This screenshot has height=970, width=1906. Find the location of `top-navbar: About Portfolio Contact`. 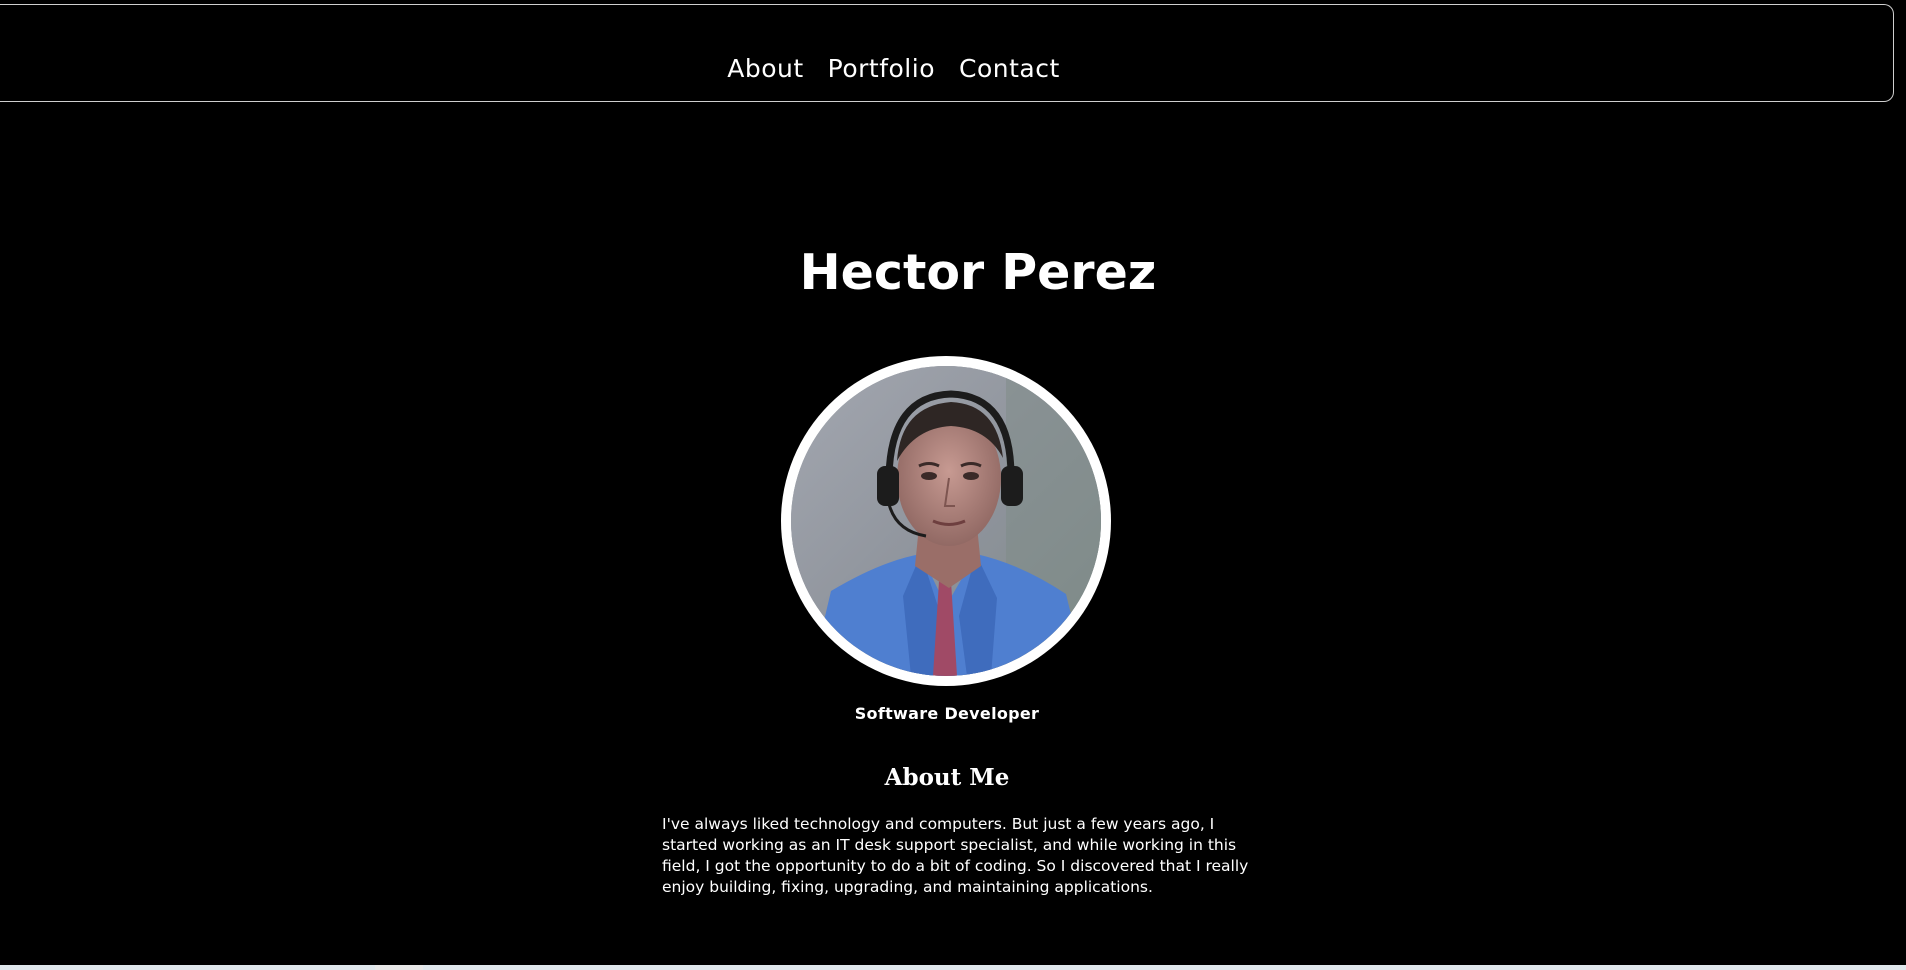

top-navbar: About Portfolio Contact is located at coordinates (947, 53).